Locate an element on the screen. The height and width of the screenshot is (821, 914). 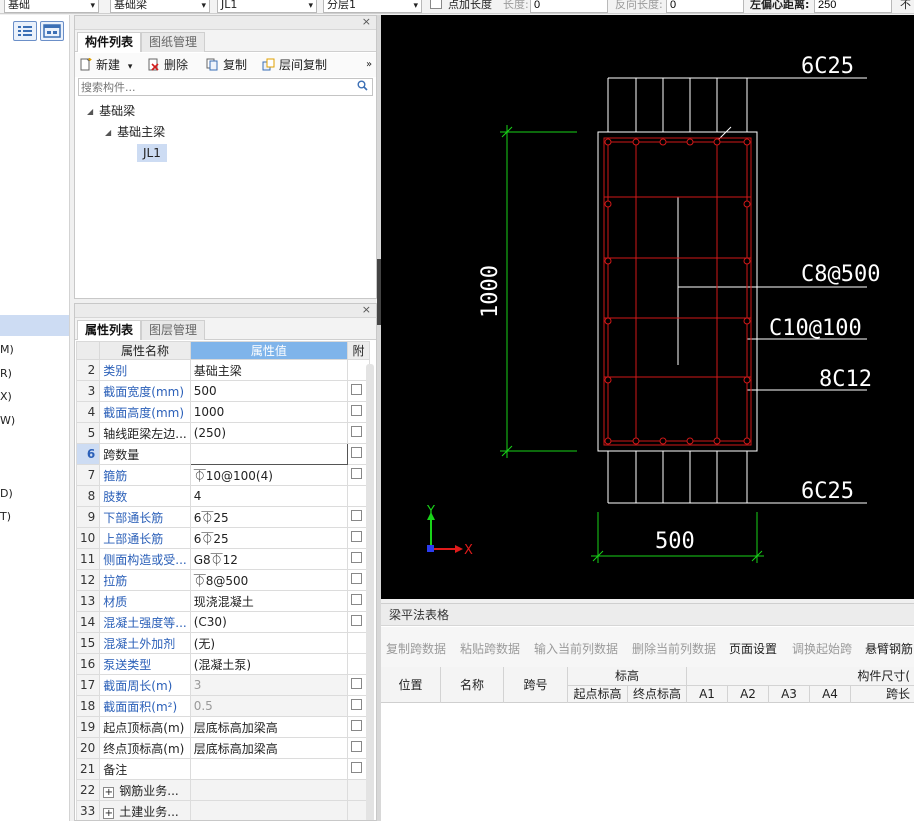
tab-layer-management: 图层管理 is located at coordinates (173, 330).